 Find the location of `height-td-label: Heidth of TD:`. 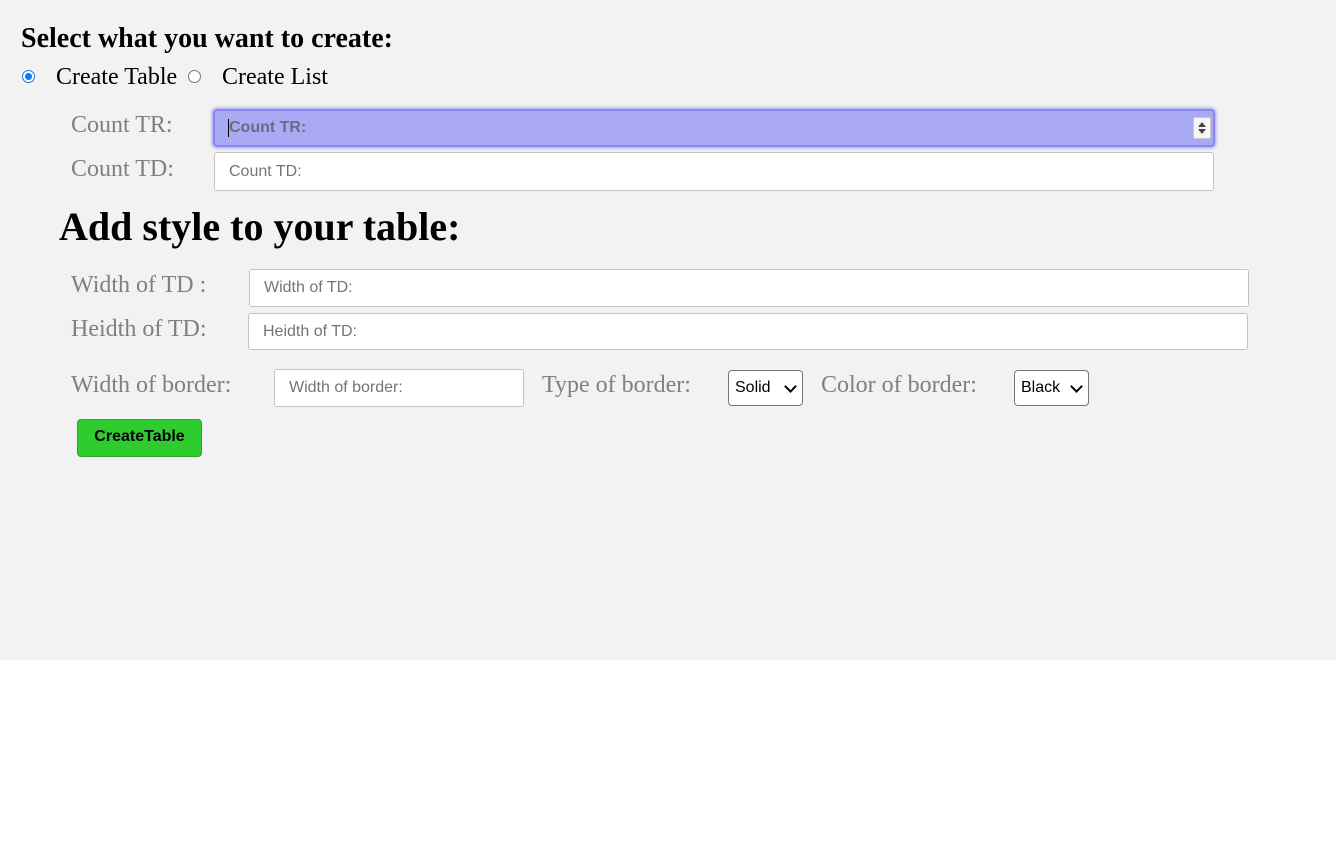

height-td-label: Heidth of TD: is located at coordinates (139, 329).